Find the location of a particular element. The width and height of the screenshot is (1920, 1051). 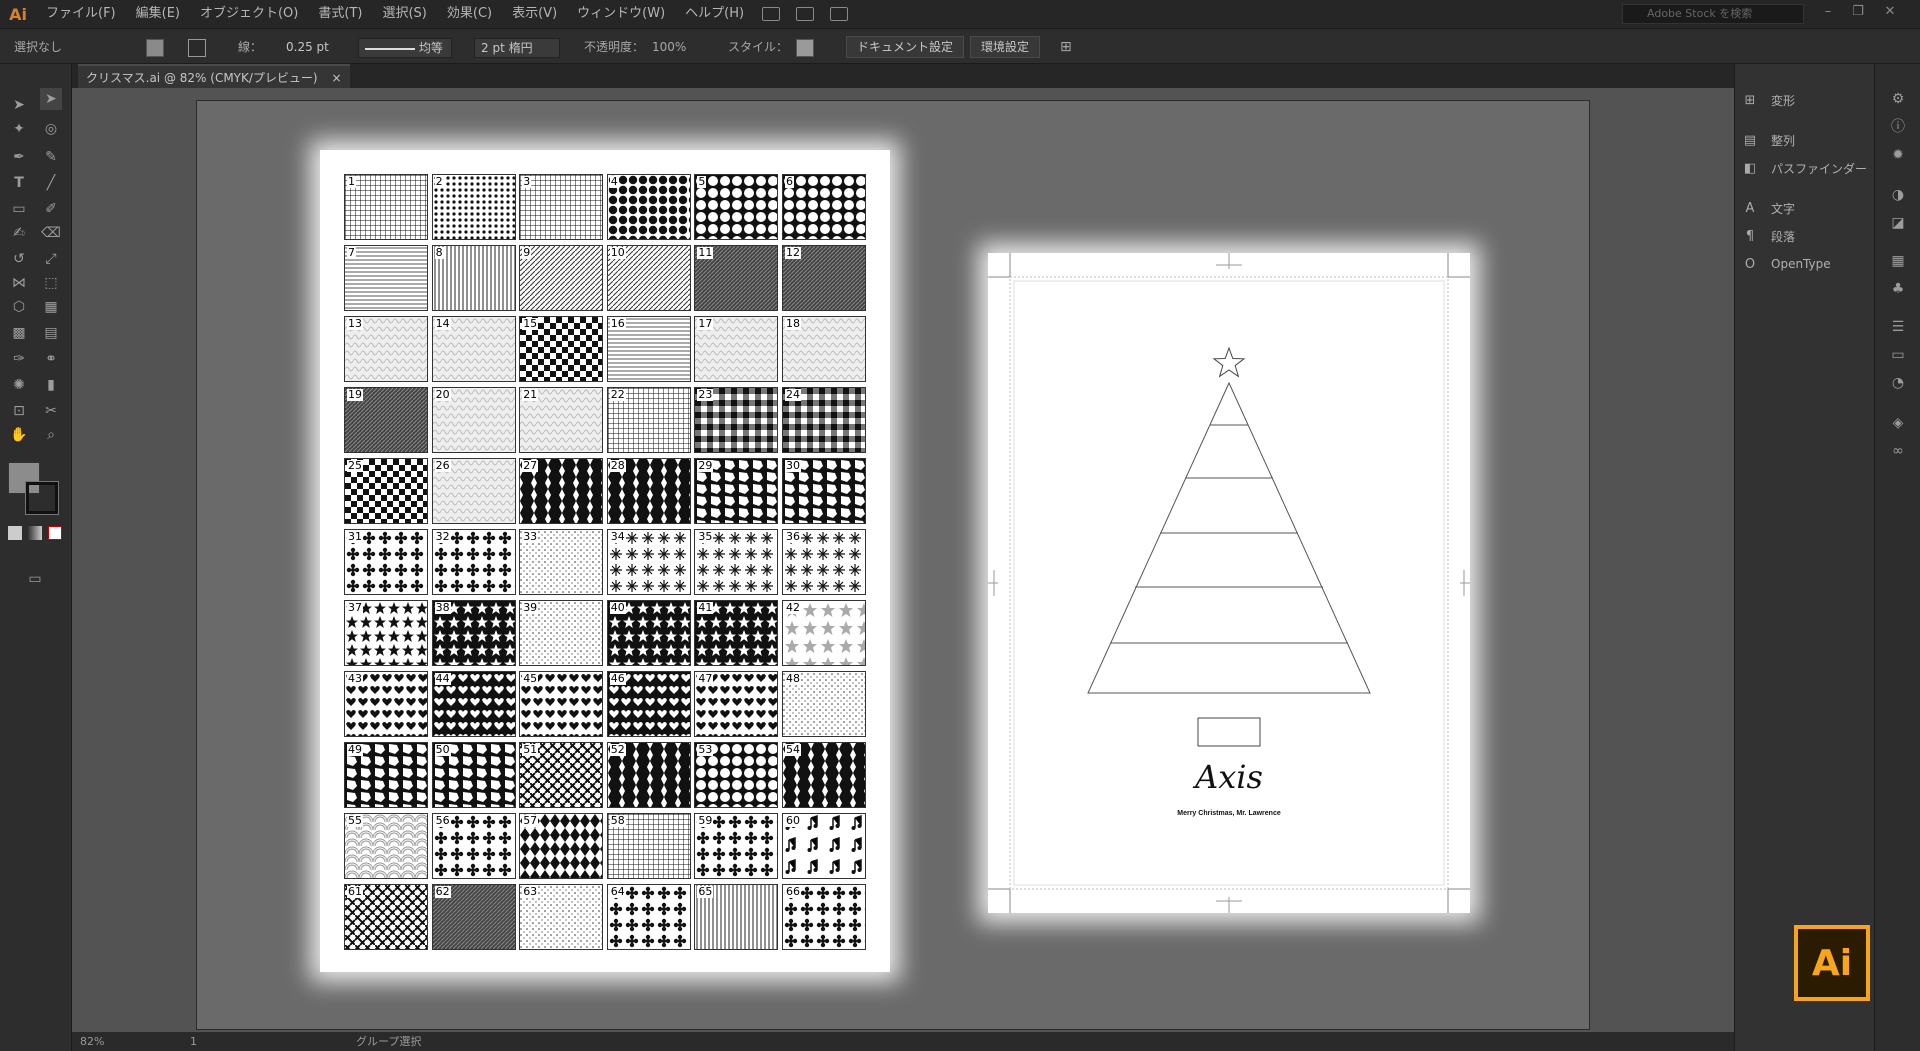

curvature-tool-icon: ✎ is located at coordinates (51, 157).